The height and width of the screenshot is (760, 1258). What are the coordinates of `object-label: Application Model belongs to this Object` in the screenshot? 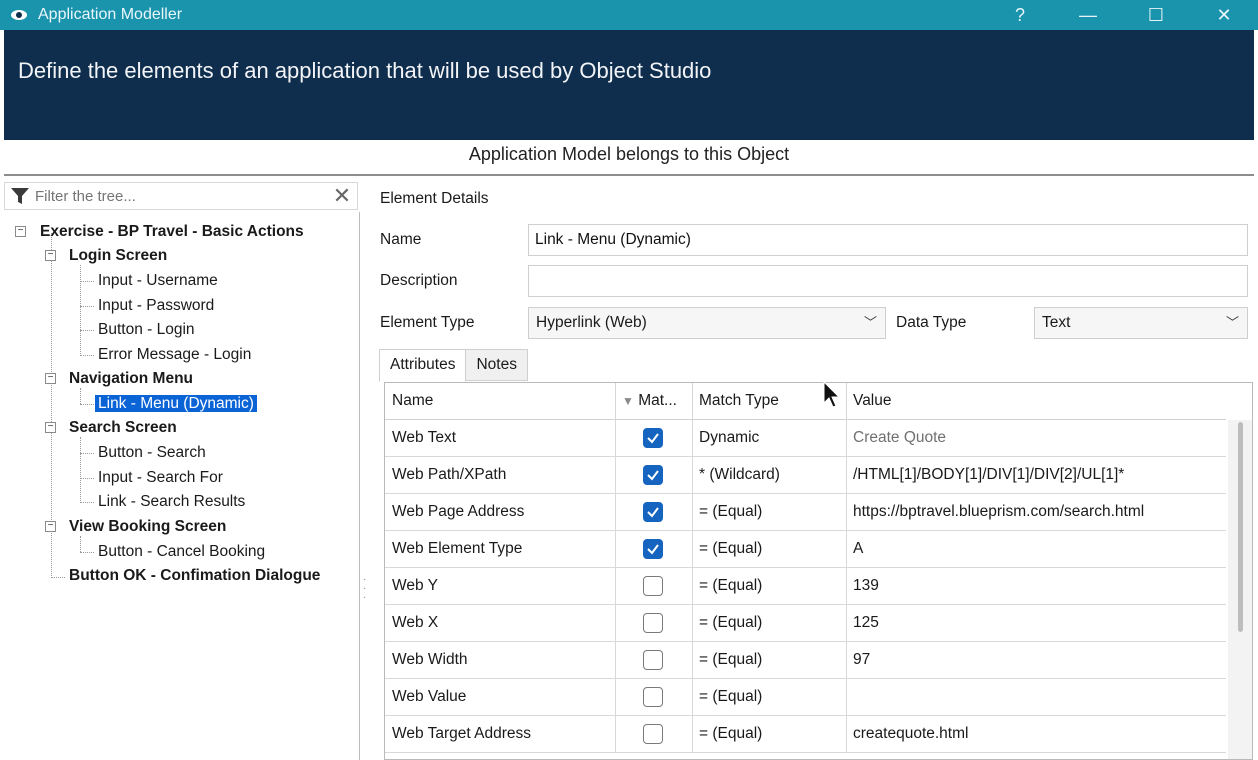 It's located at (629, 154).